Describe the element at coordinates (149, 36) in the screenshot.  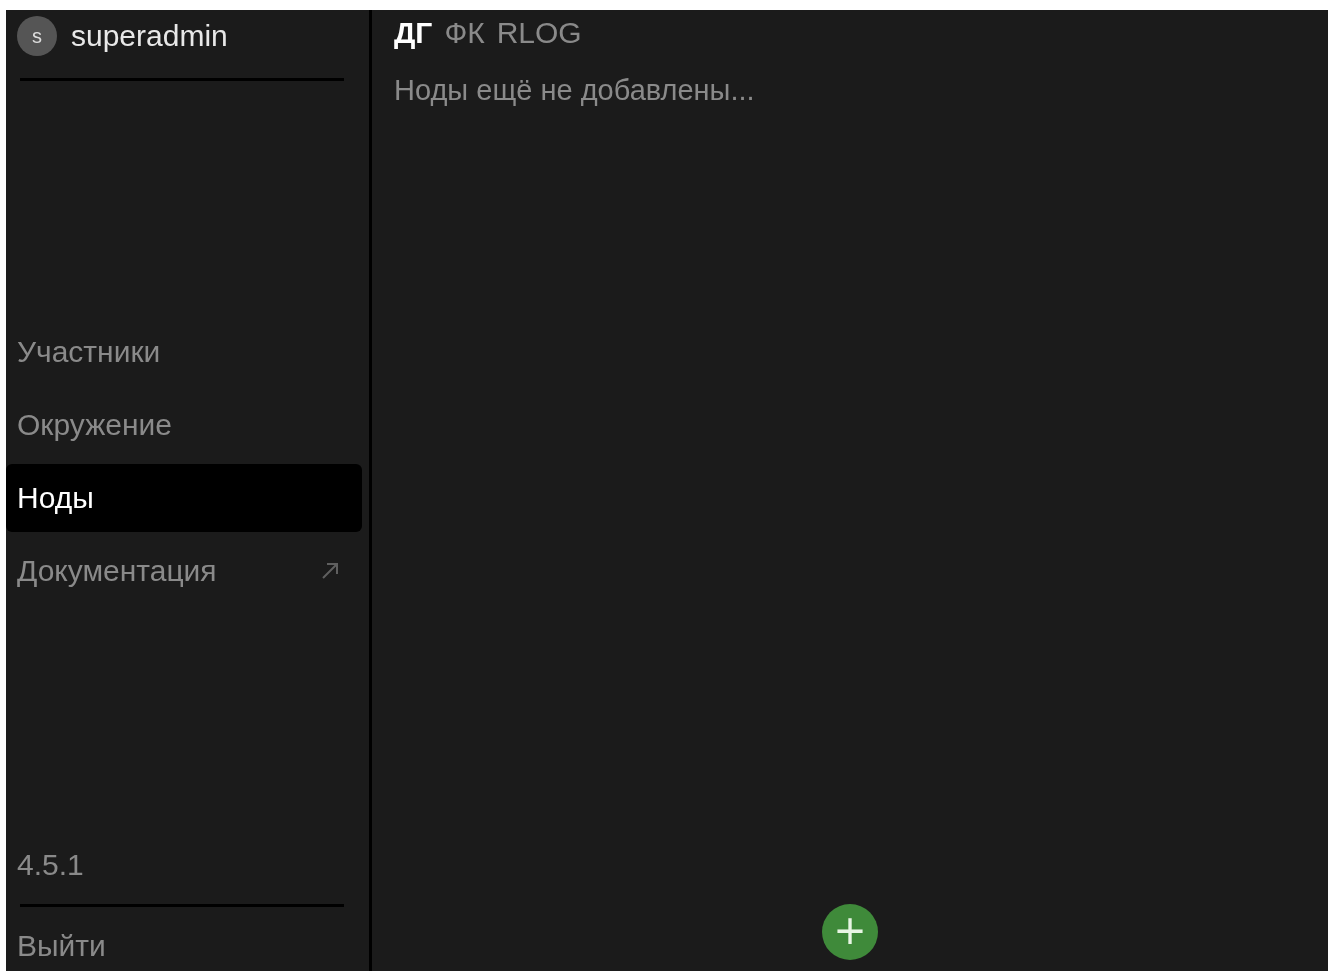
I see `user-name: superadmin` at that location.